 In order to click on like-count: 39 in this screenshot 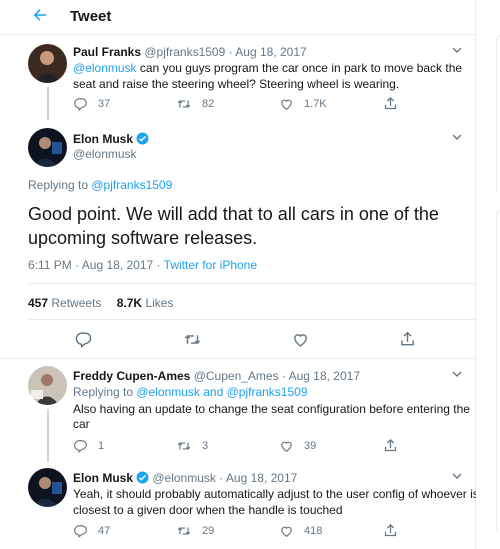, I will do `click(310, 446)`.